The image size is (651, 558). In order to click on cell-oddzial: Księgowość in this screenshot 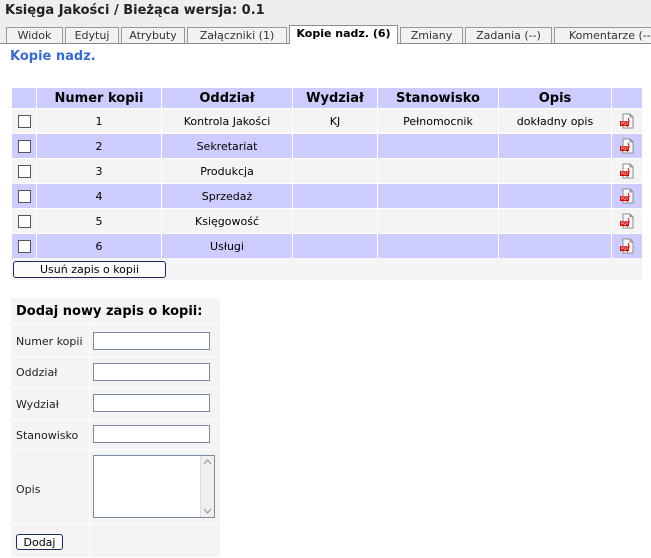, I will do `click(227, 221)`.